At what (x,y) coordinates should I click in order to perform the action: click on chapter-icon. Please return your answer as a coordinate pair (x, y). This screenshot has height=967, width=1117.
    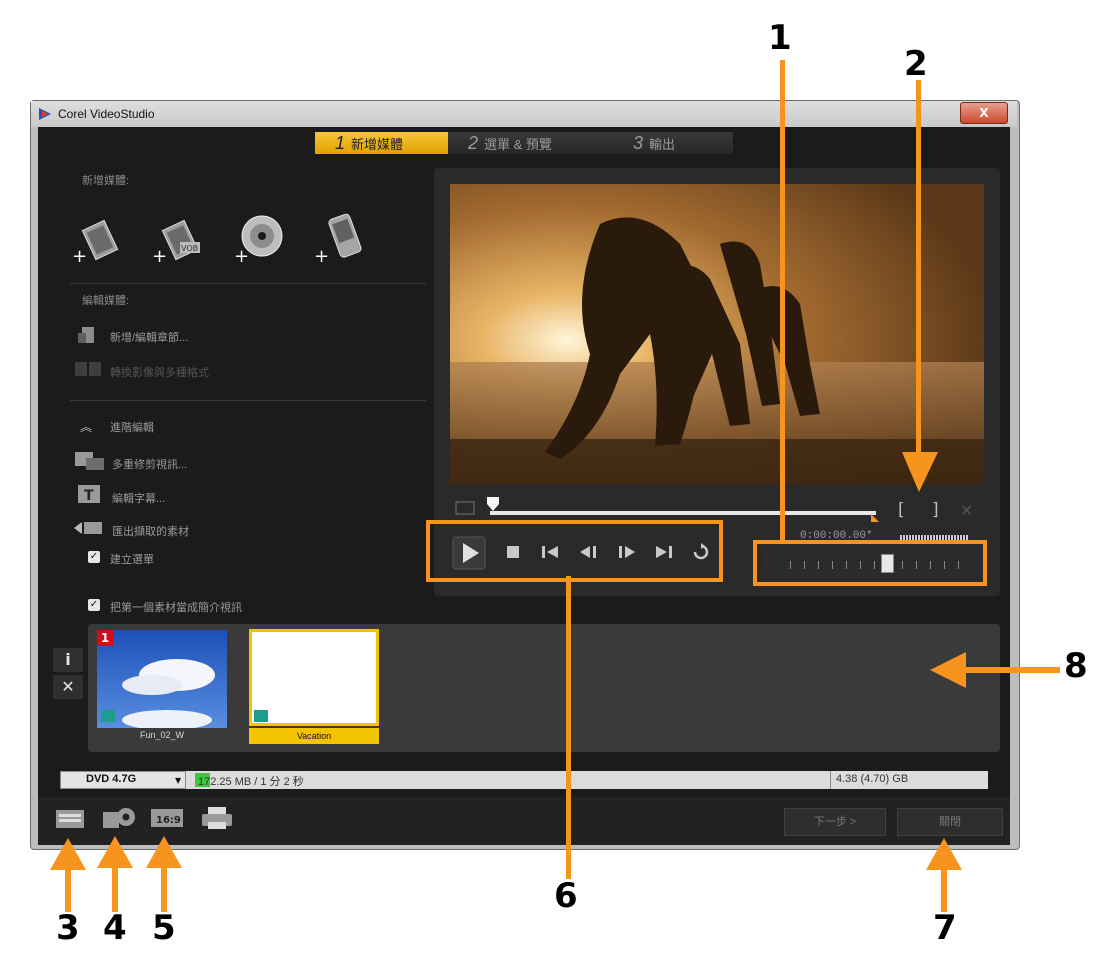
    Looking at the image, I should click on (86, 335).